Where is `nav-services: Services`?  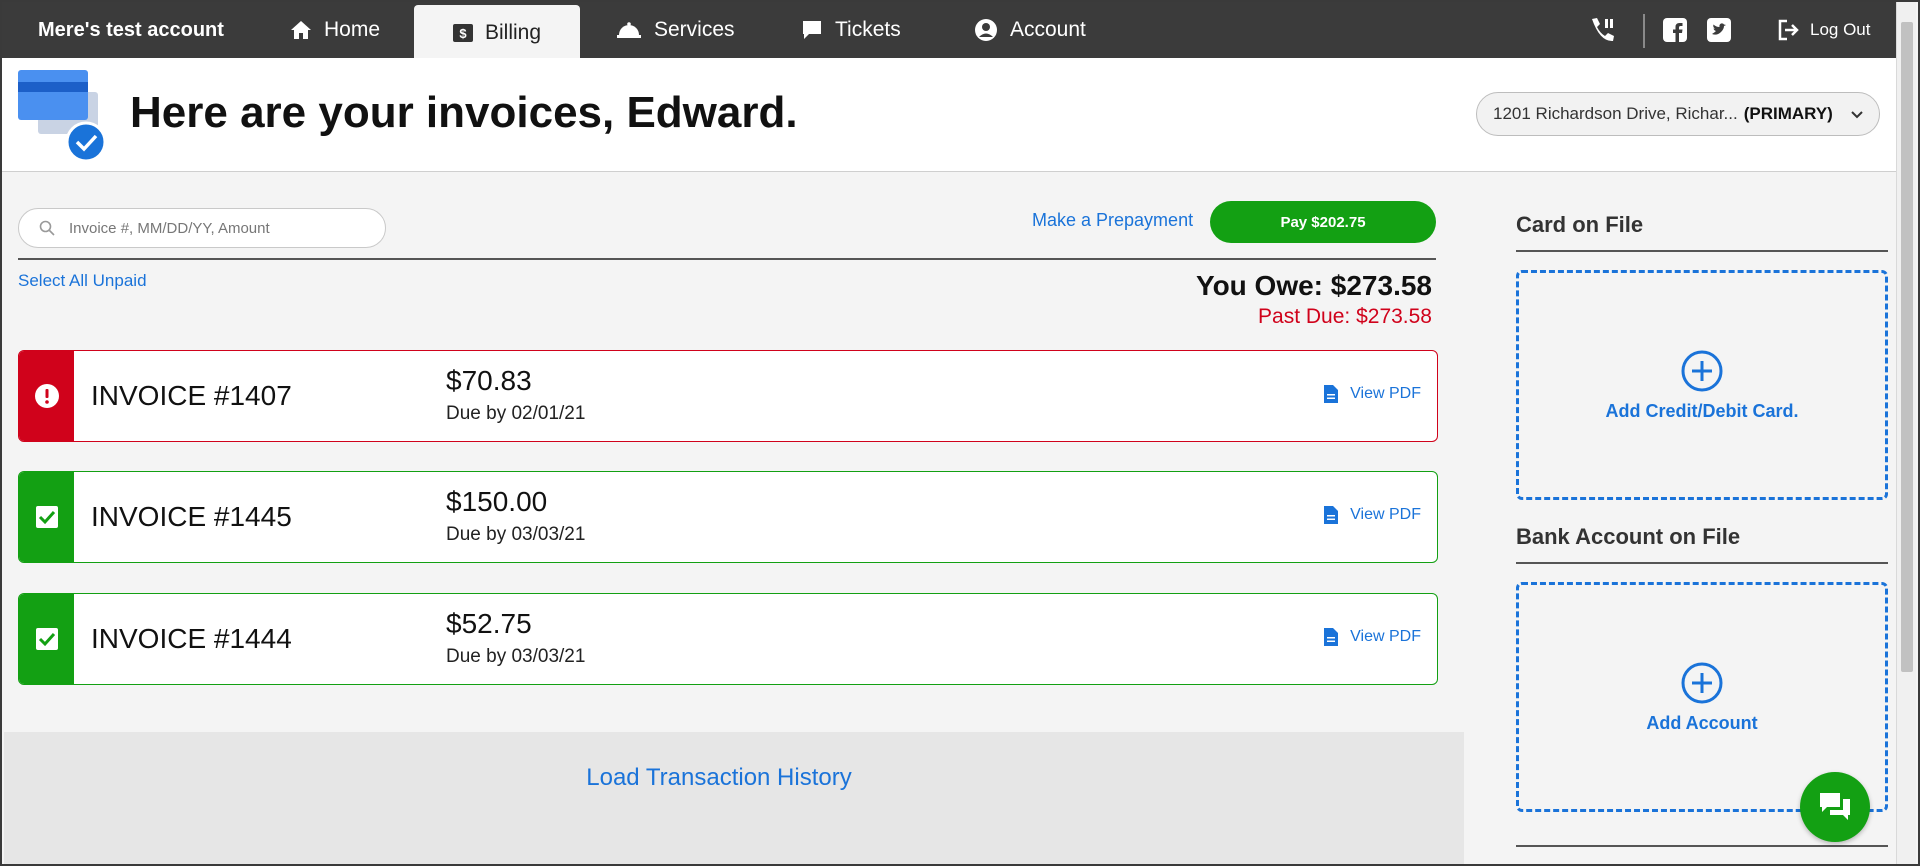
nav-services: Services is located at coordinates (675, 30).